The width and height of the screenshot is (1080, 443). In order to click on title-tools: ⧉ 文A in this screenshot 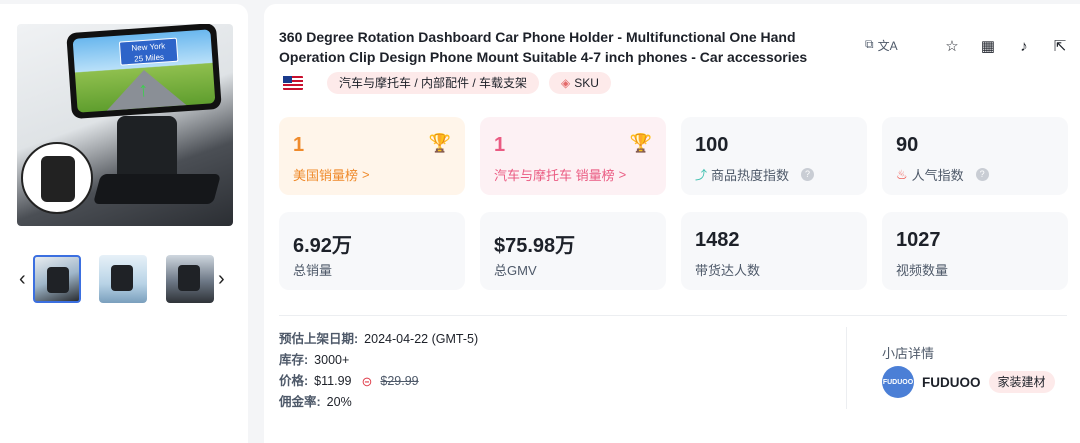, I will do `click(881, 45)`.